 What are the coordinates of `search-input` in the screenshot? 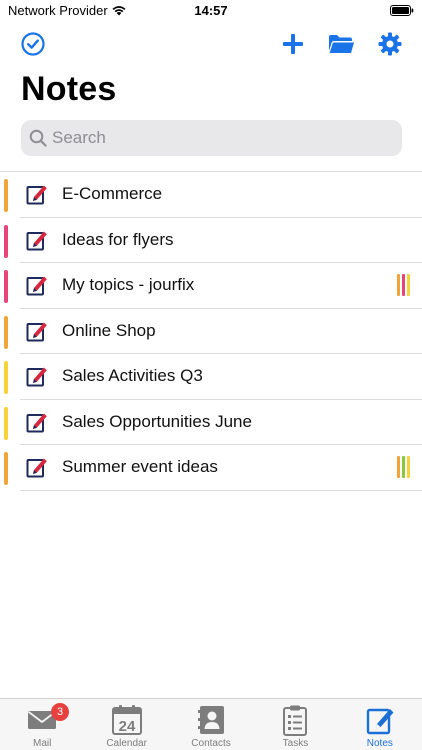 It's located at (212, 138).